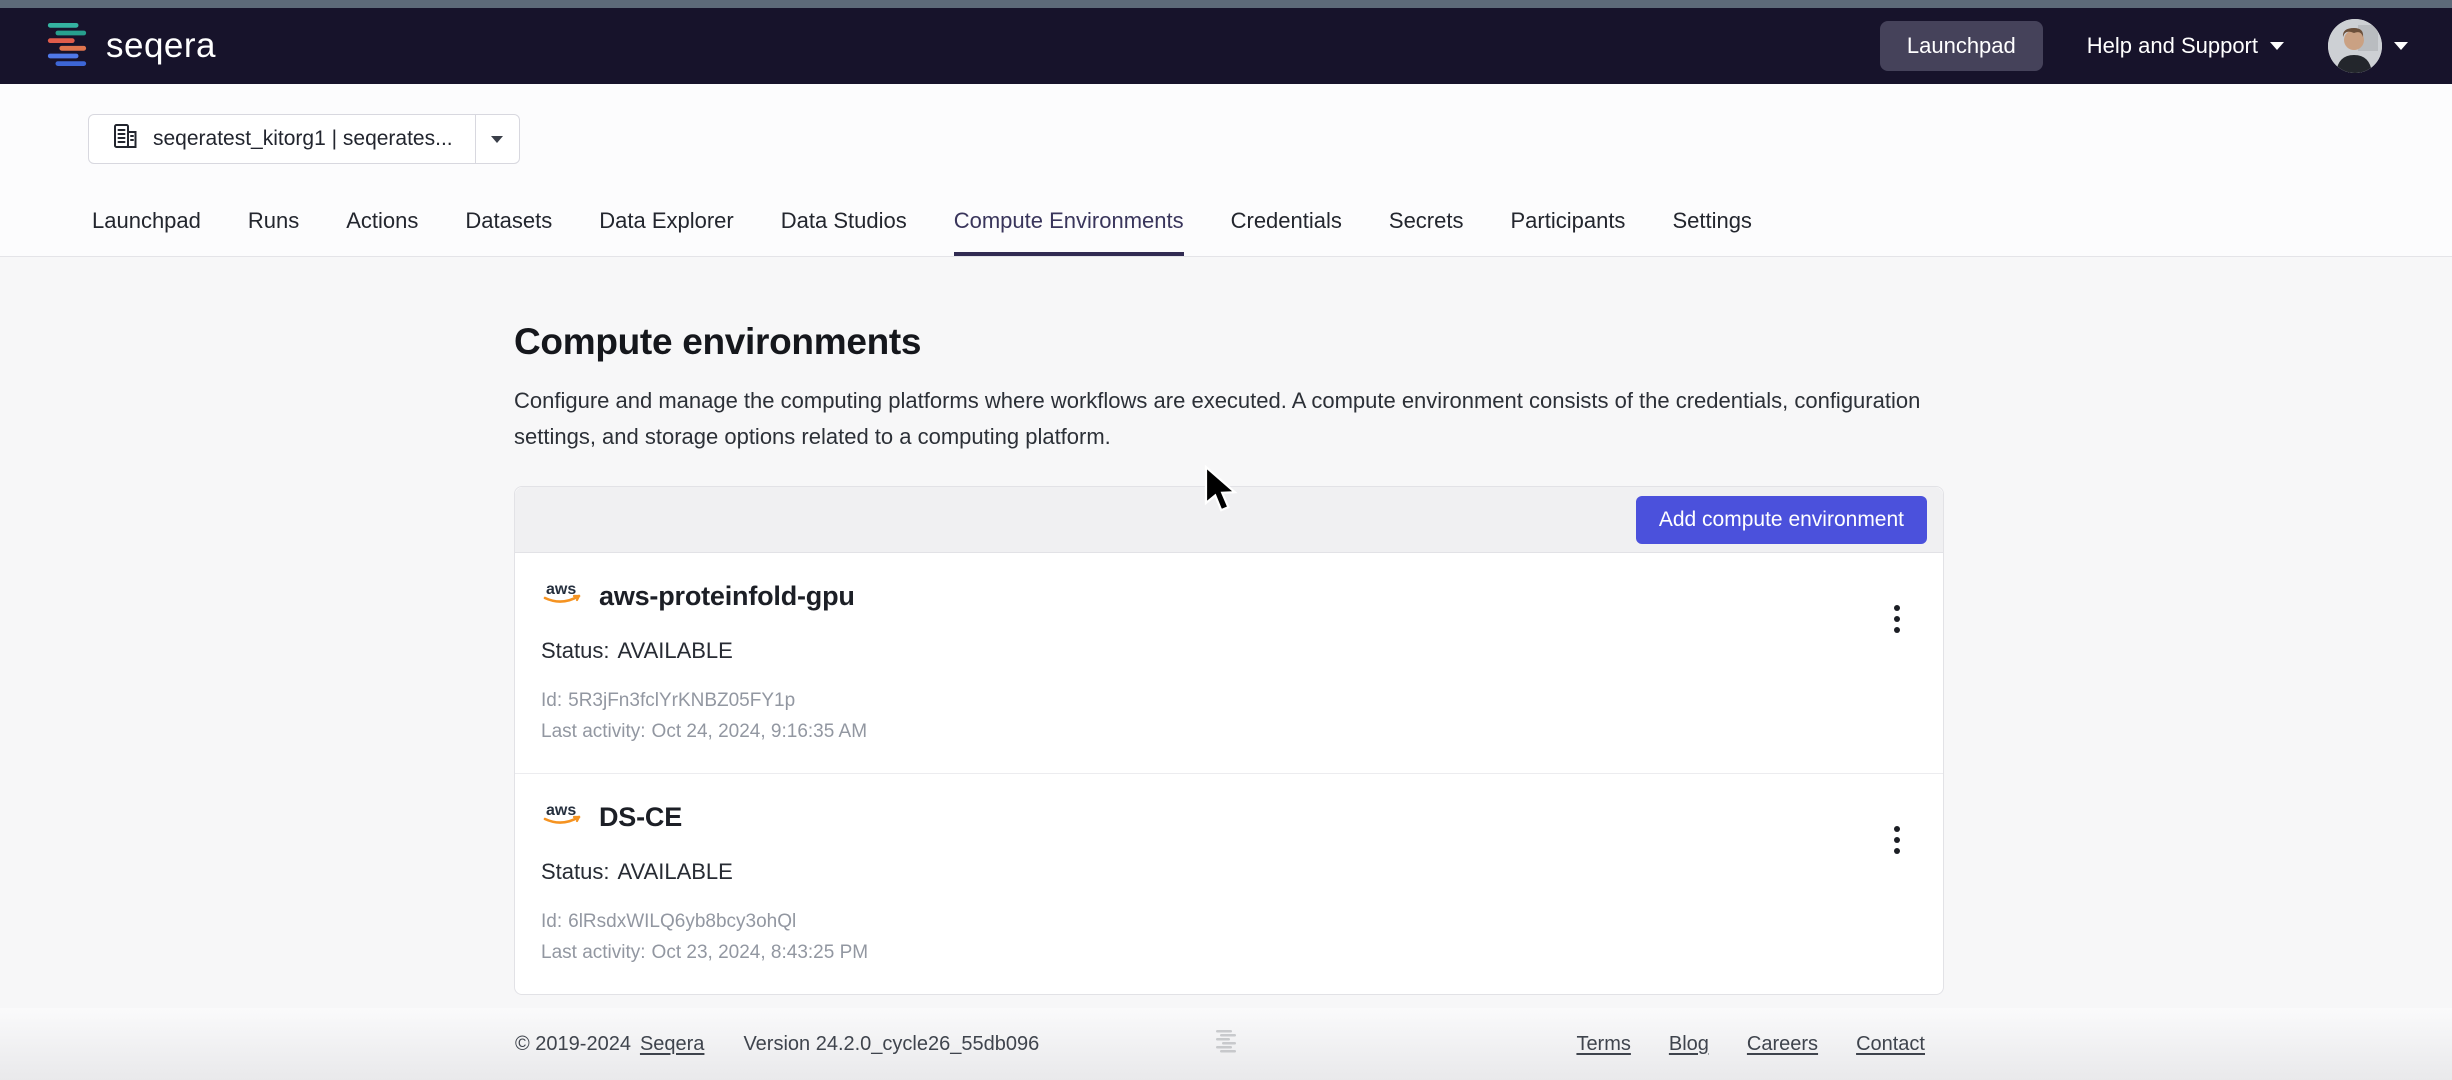 The height and width of the screenshot is (1080, 2452). Describe the element at coordinates (67, 46) in the screenshot. I see `seqera-logo-icon` at that location.